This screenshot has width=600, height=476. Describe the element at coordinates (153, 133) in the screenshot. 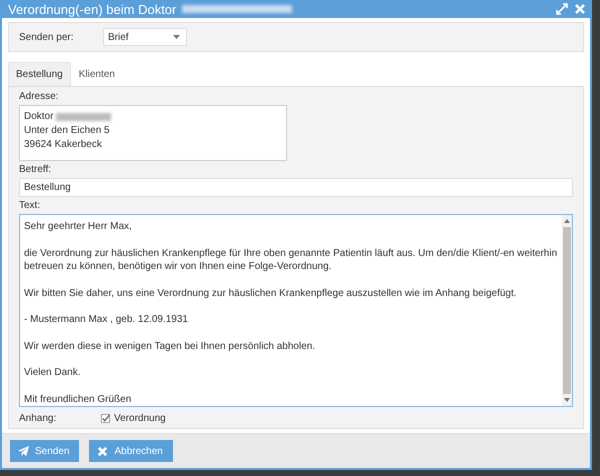

I see `address-field: Doktor Unter den Eichen 5 39624 Kakerbeck` at that location.